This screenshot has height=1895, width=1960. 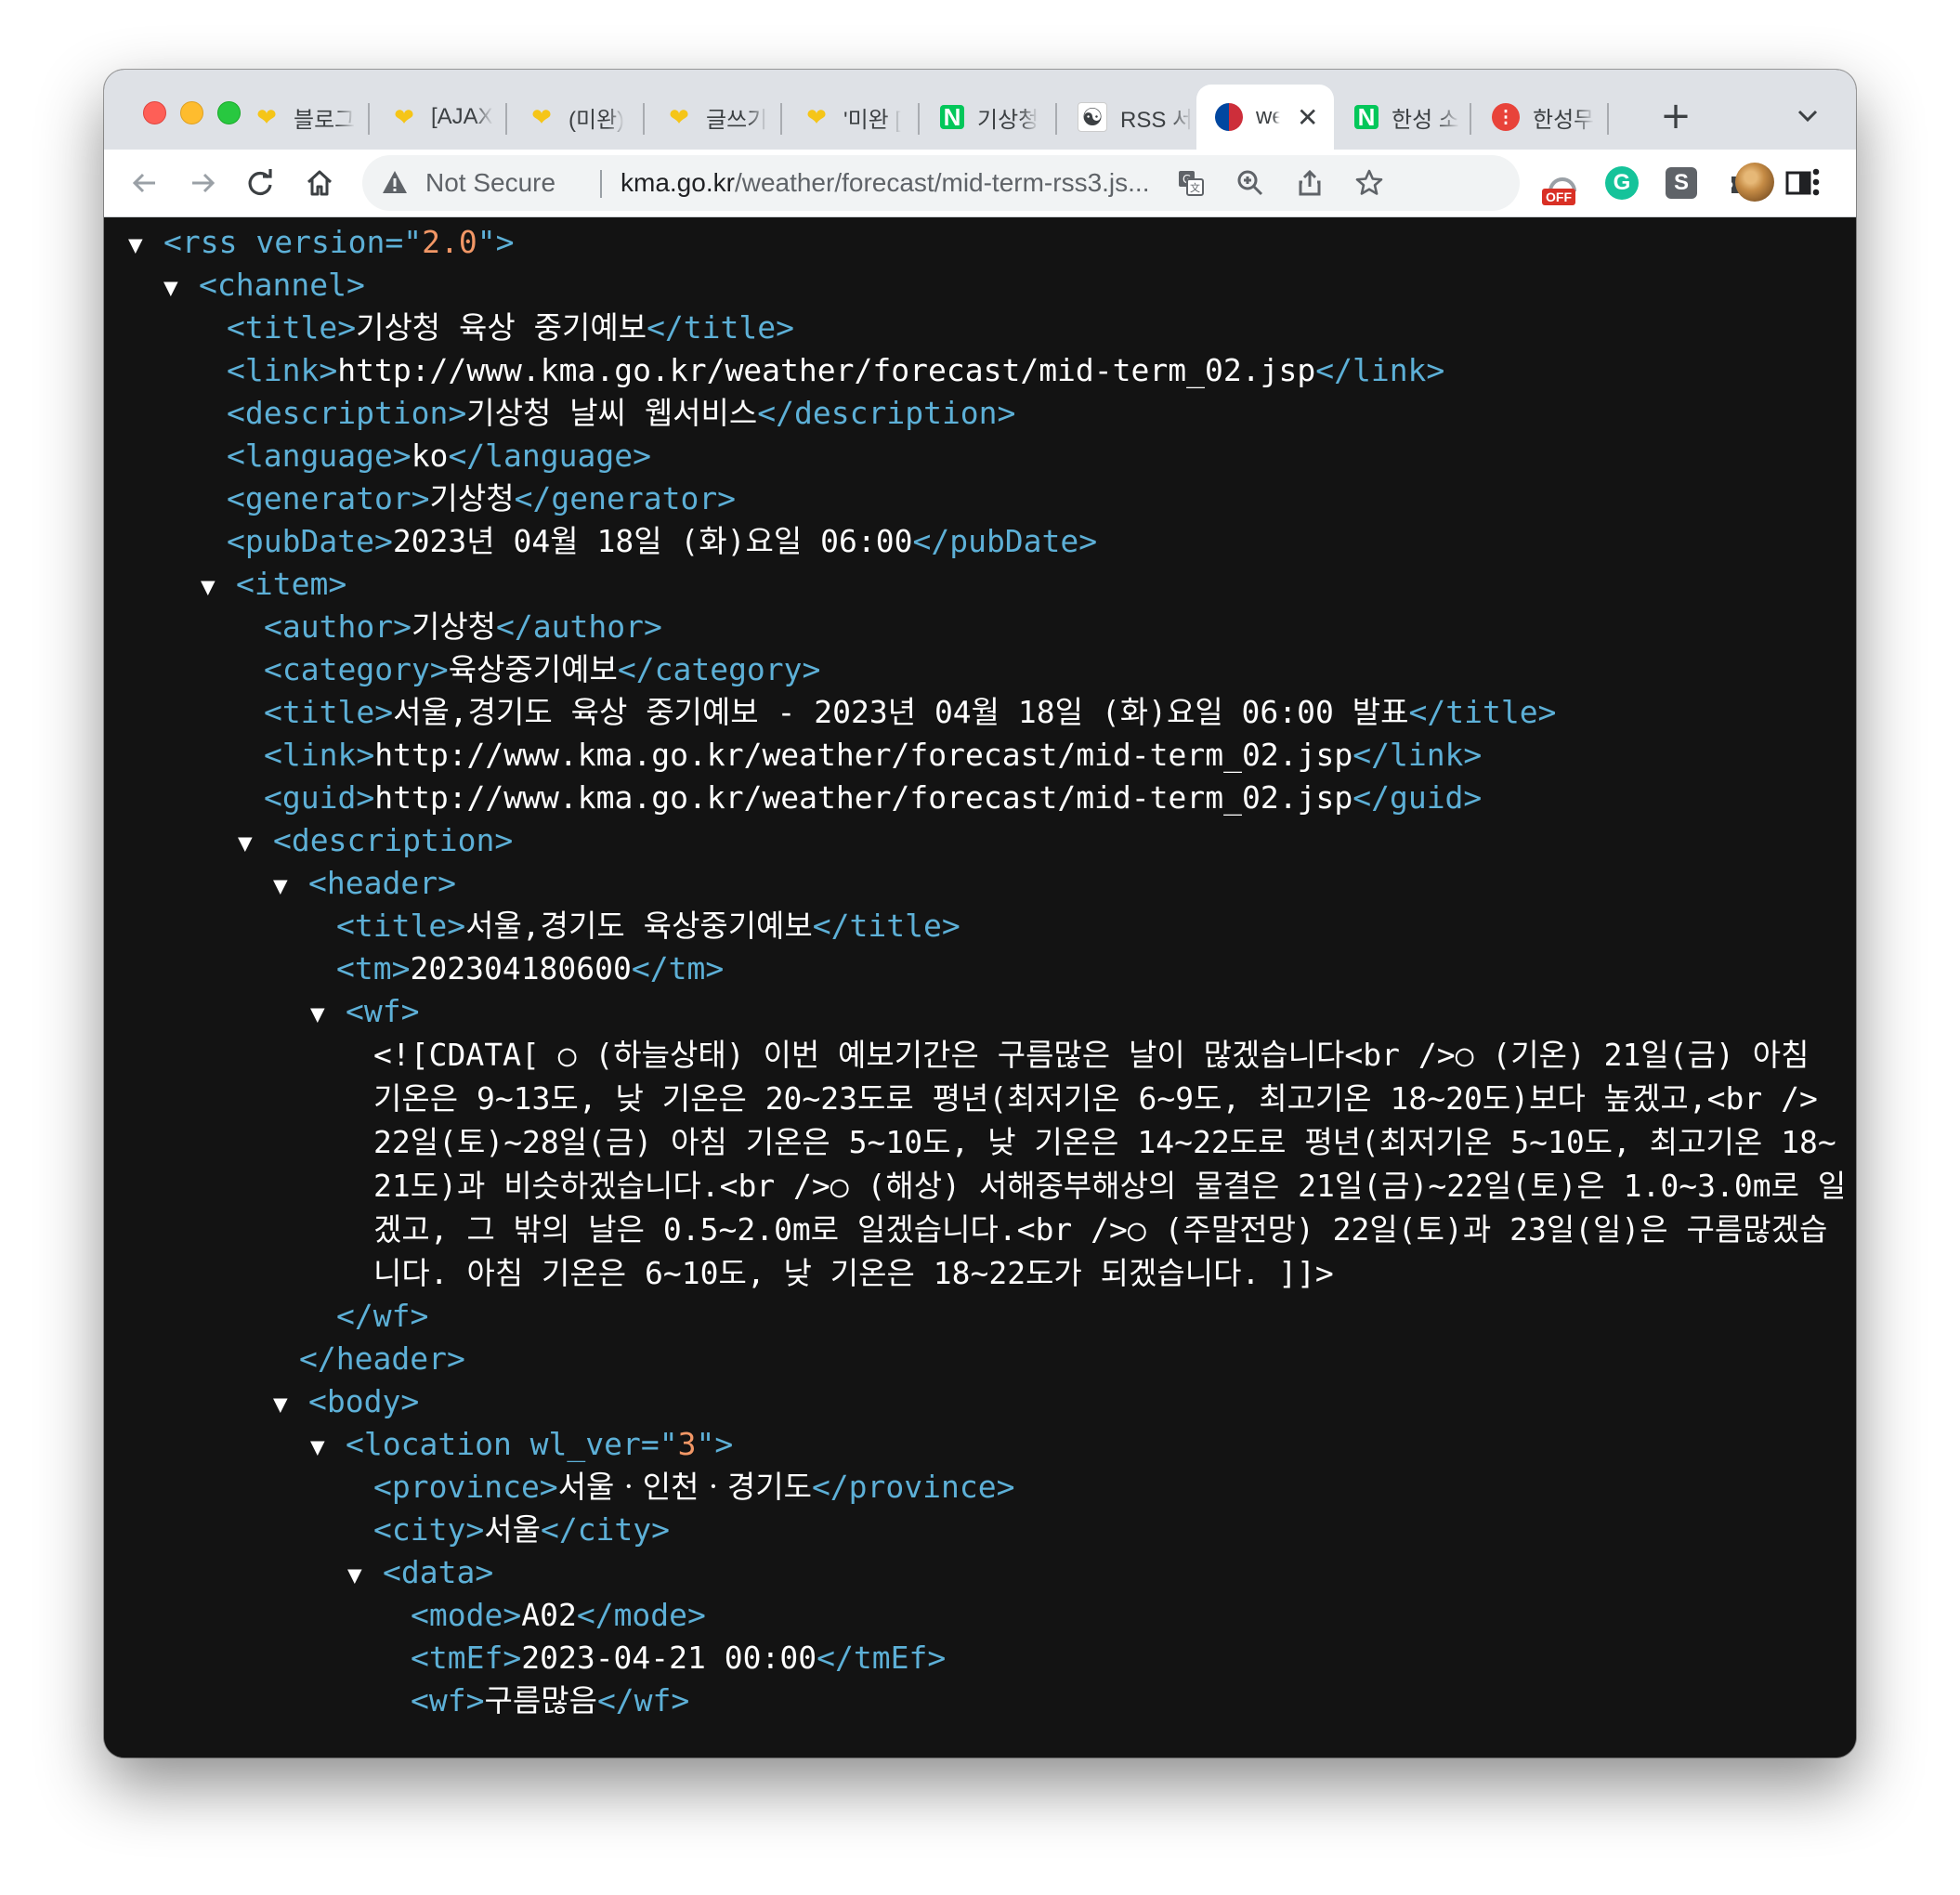 What do you see at coordinates (1268, 117) in the screenshot?
I see `tab-label: wea` at bounding box center [1268, 117].